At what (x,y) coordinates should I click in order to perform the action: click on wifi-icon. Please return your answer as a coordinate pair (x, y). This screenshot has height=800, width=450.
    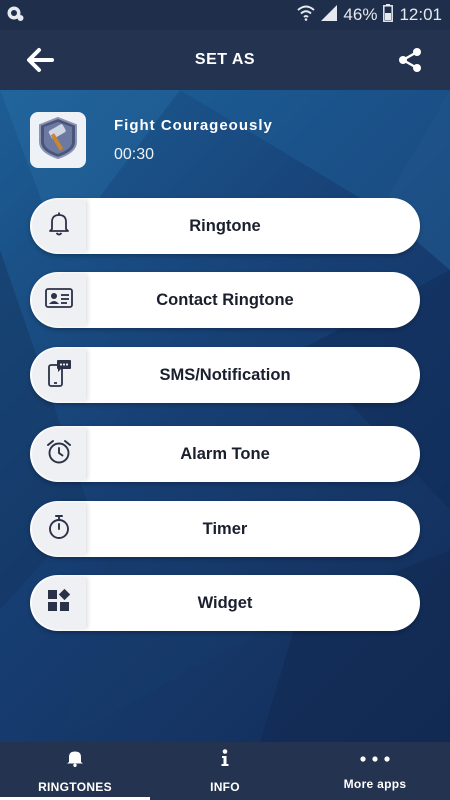
    Looking at the image, I should click on (306, 15).